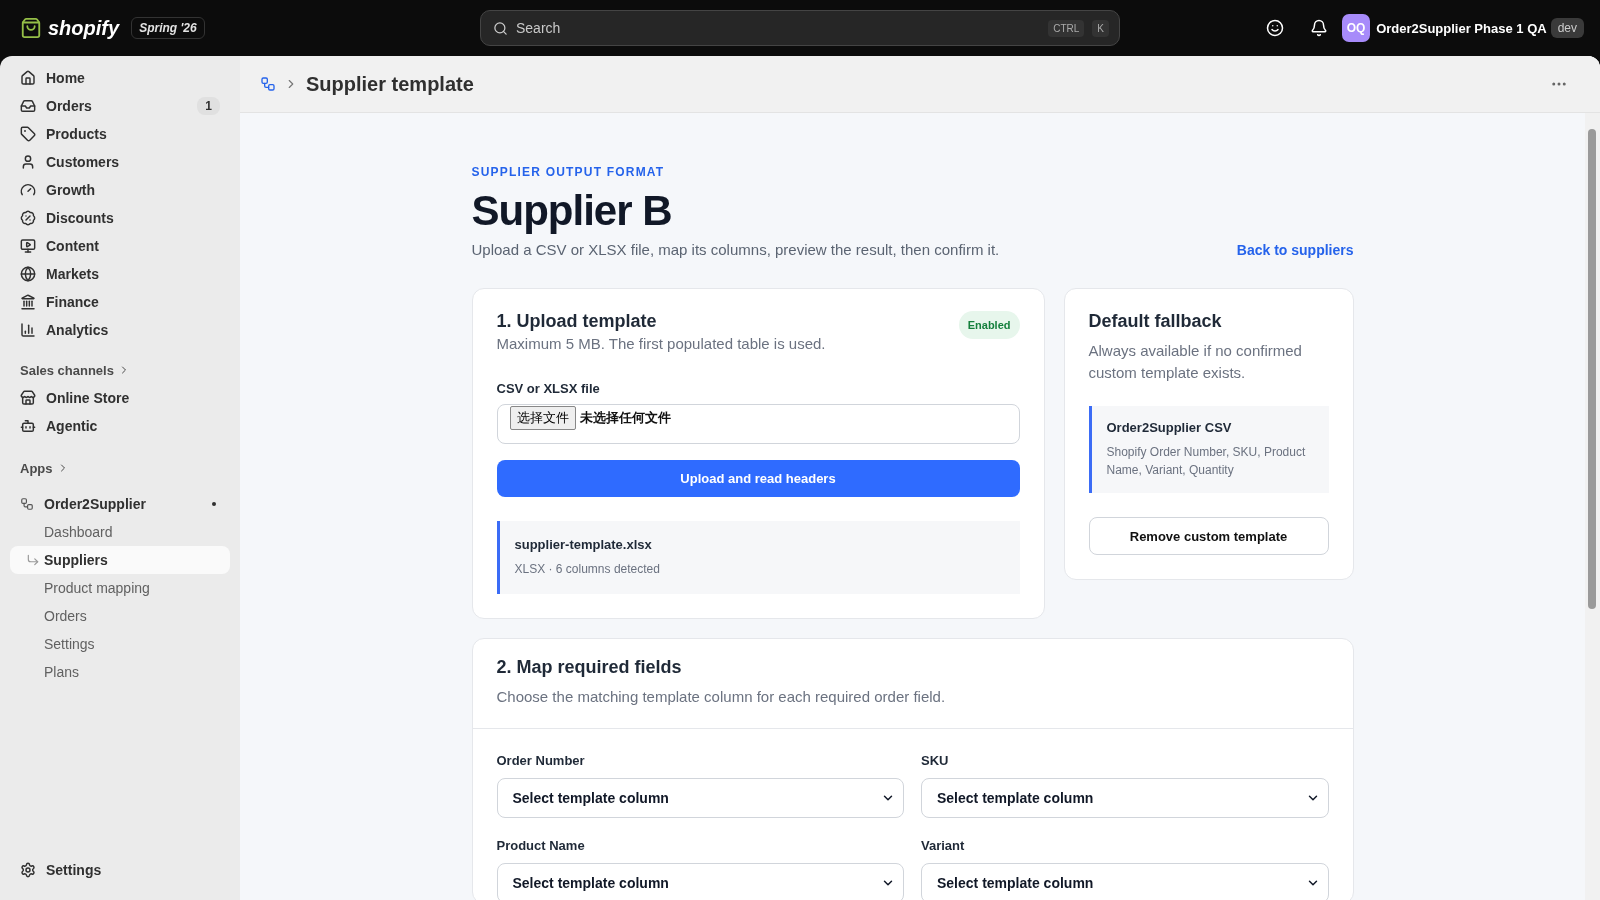 The width and height of the screenshot is (1600, 900). I want to click on nav-item: Order2Supplier, so click(120, 504).